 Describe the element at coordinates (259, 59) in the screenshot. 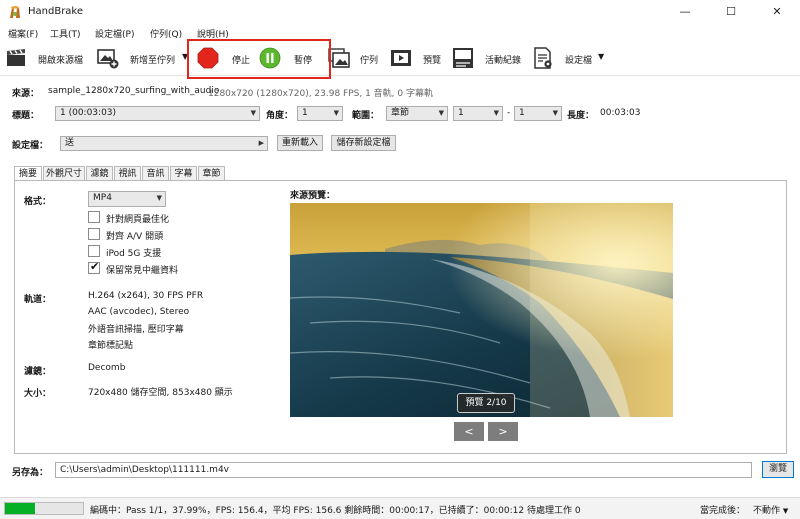

I see `highlight-box` at that location.